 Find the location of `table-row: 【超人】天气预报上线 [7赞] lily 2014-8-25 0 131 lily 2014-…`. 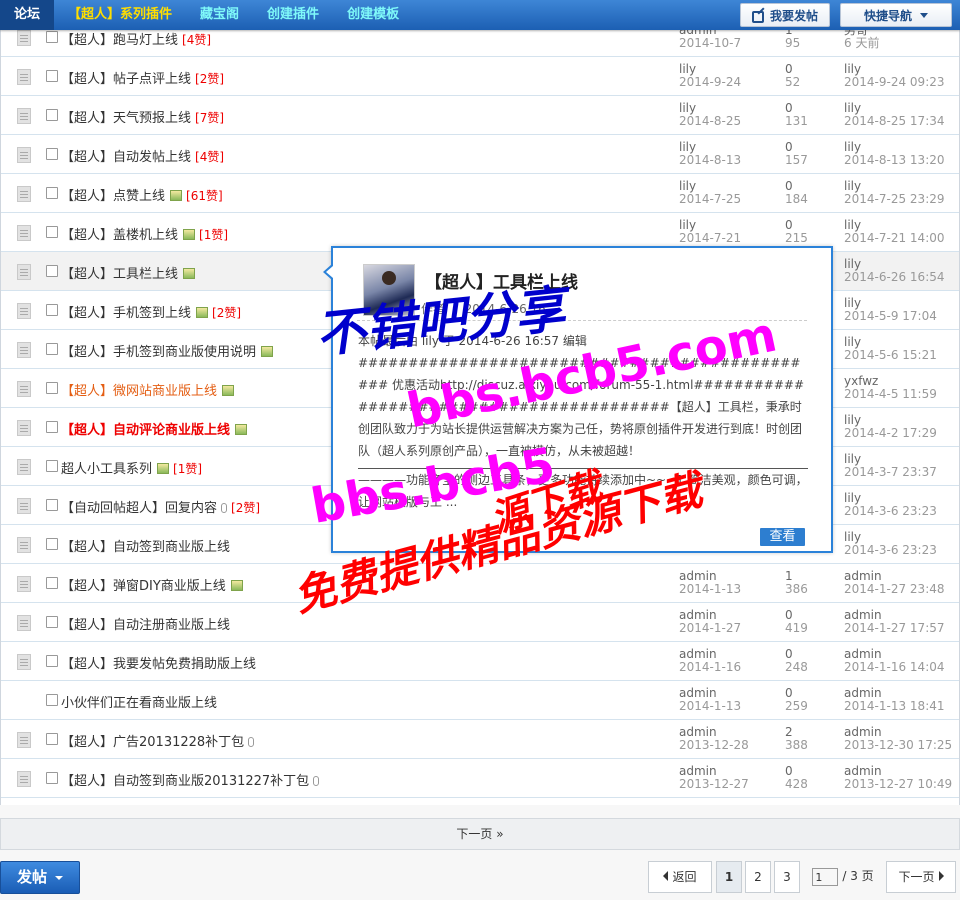

table-row: 【超人】天气预报上线 [7赞] lily 2014-8-25 0 131 lily 2014-… is located at coordinates (480, 115).